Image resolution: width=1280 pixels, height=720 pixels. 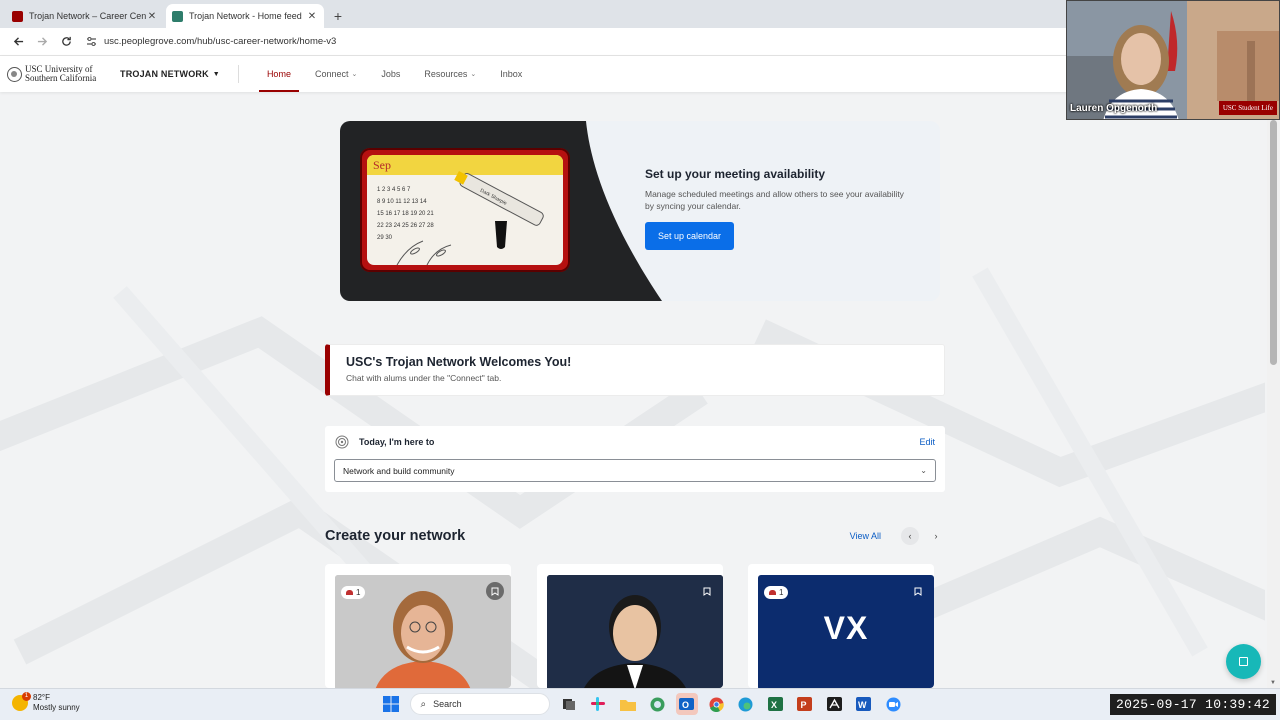 What do you see at coordinates (459, 362) in the screenshot?
I see `welcome-title: USC's Trojan Network Welcomes You!` at bounding box center [459, 362].